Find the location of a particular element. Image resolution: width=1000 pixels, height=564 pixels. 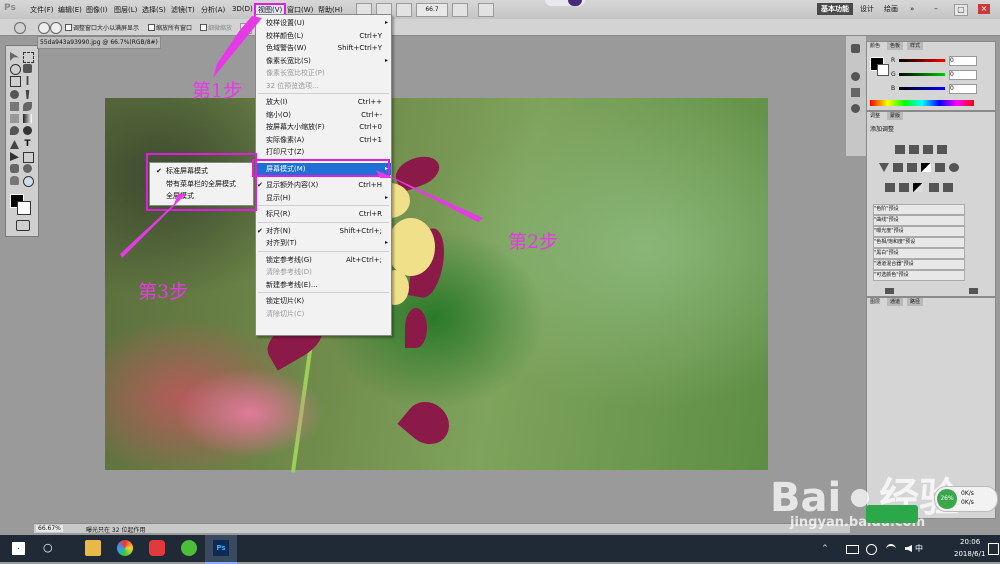

channel-b-slider is located at coordinates (922, 88).